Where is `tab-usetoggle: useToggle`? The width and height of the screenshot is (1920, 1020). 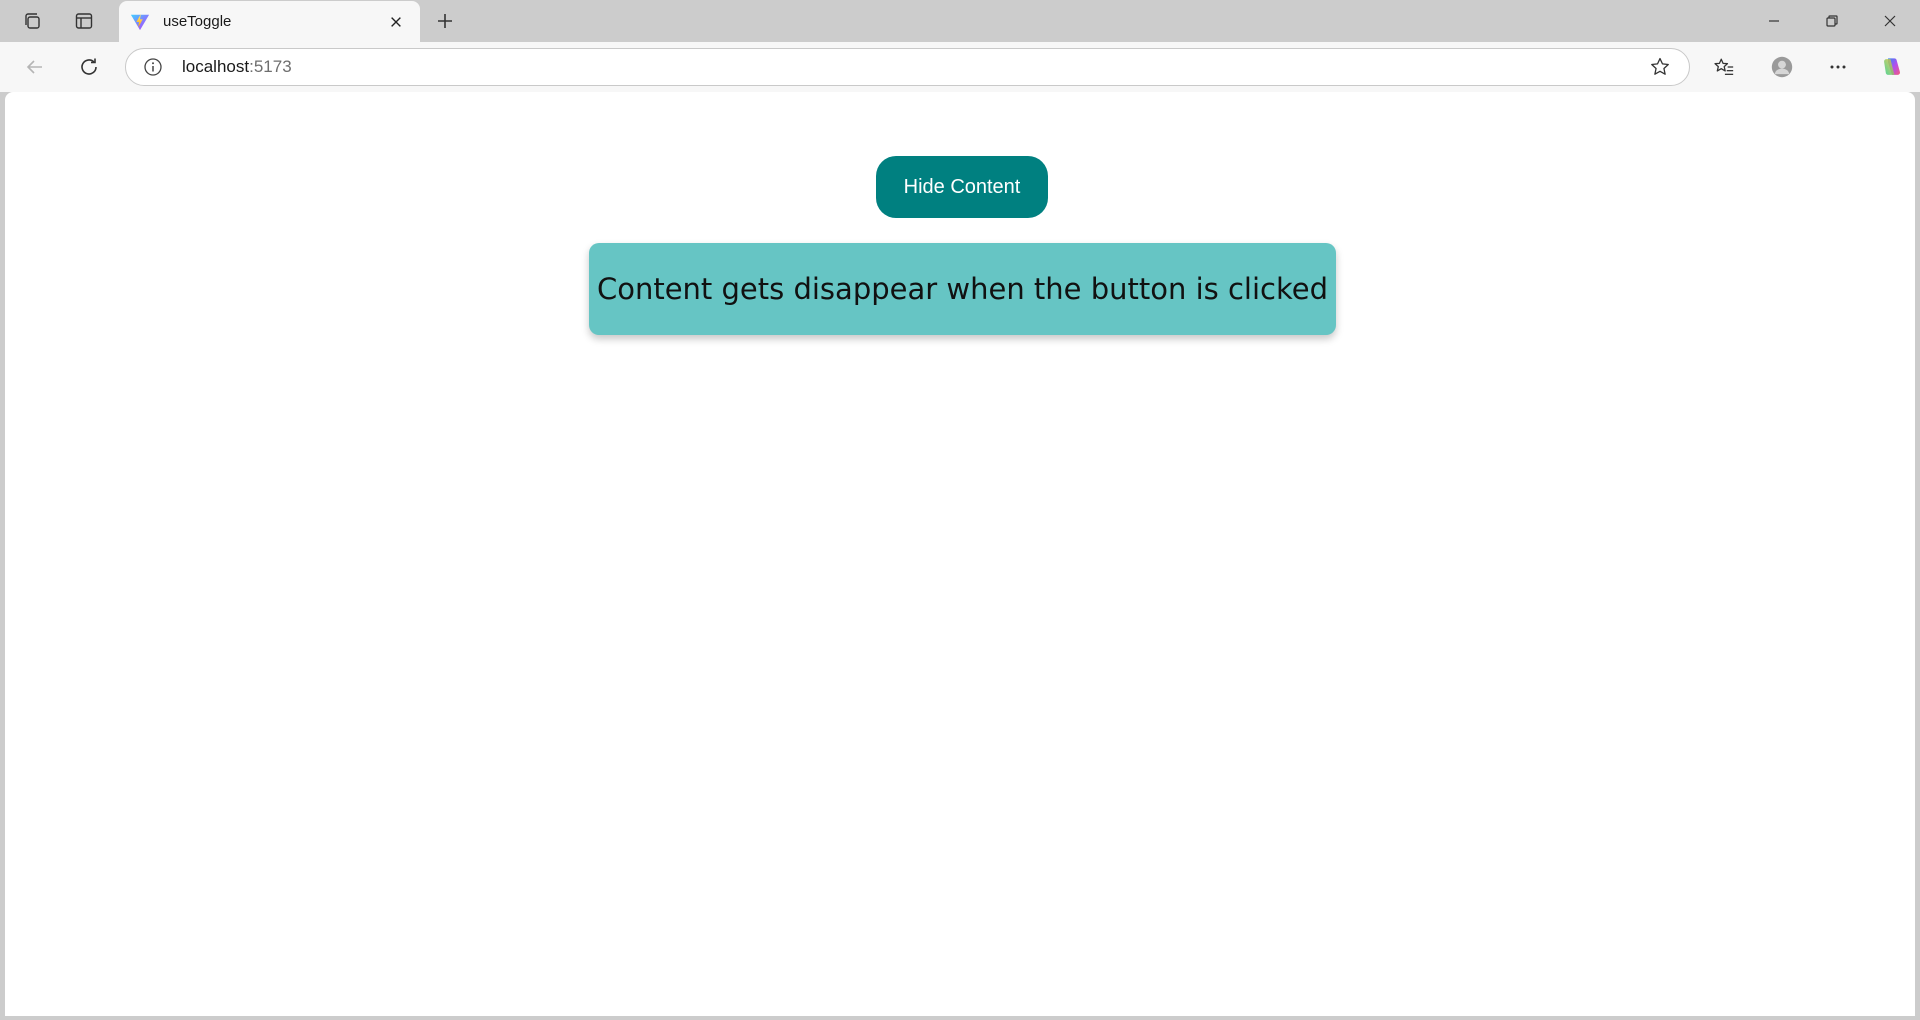
tab-usetoggle: useToggle is located at coordinates (269, 21).